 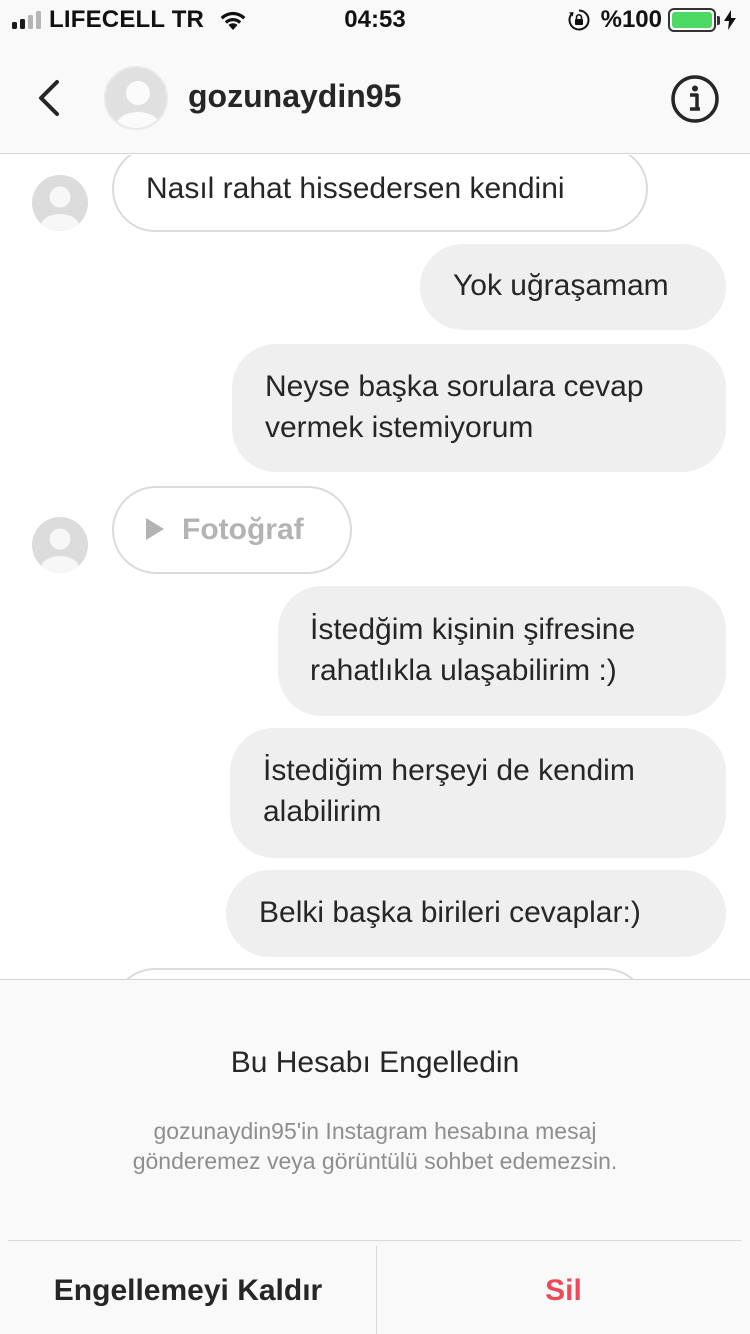 I want to click on message-bubble-incoming: Nasıl rahat hissedersen kendini, so click(x=380, y=193).